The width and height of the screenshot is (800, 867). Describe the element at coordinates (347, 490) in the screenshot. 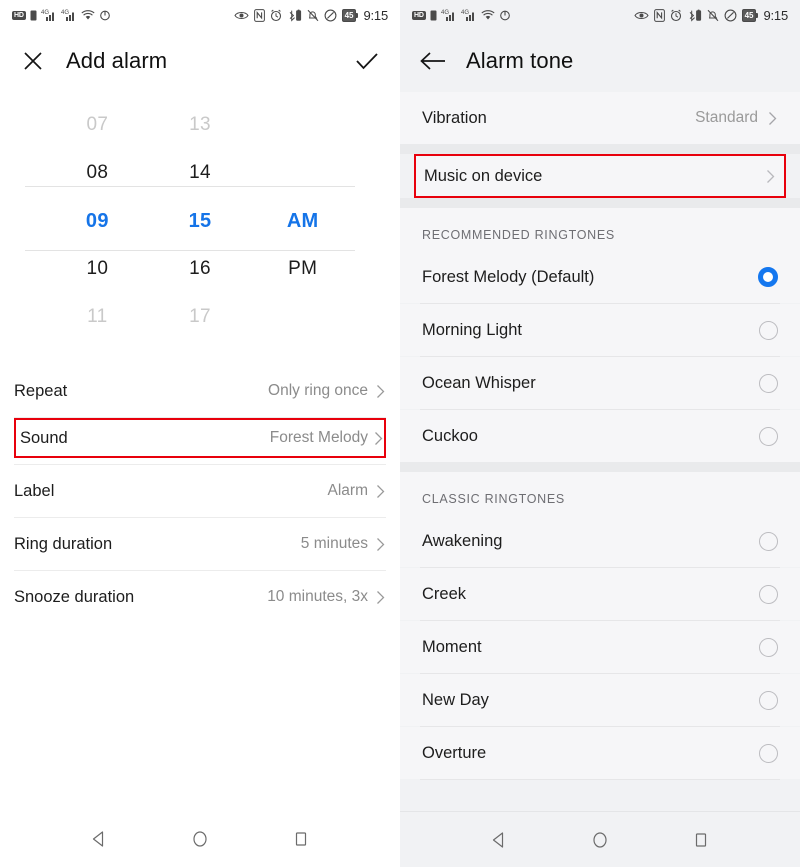

I see `setting-value: Alarm` at that location.